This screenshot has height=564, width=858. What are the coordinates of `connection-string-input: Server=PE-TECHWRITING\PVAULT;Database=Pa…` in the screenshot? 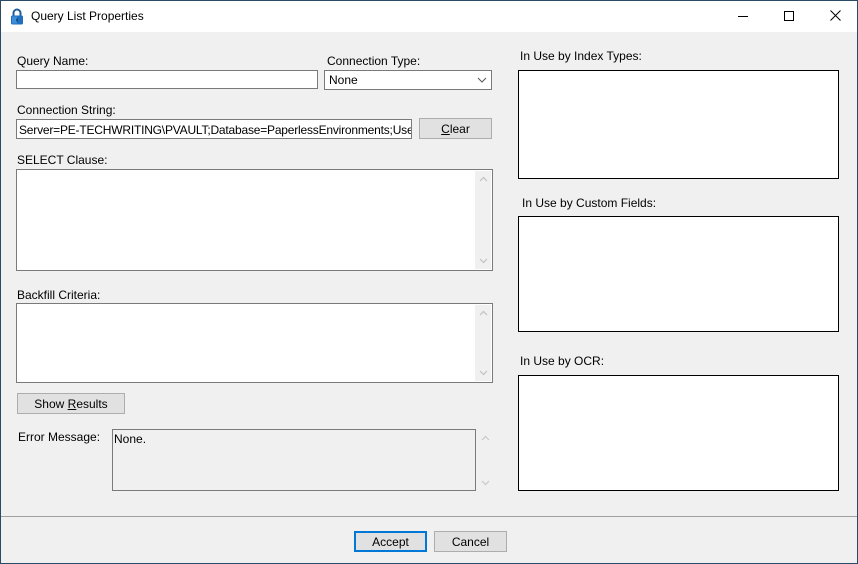 It's located at (214, 129).